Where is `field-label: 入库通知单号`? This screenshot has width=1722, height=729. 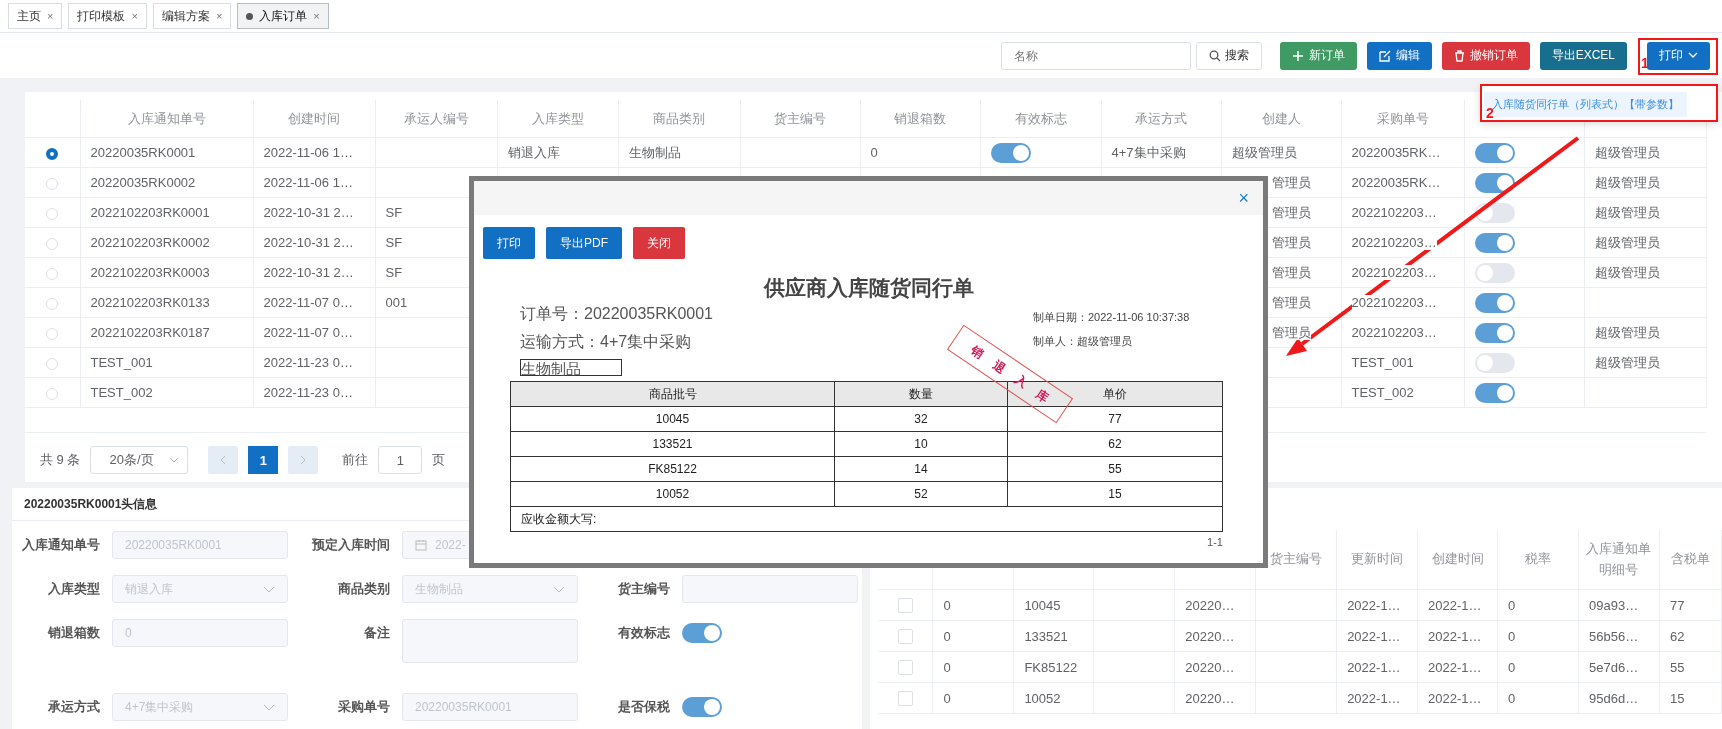
field-label: 入库通知单号 is located at coordinates (61, 545).